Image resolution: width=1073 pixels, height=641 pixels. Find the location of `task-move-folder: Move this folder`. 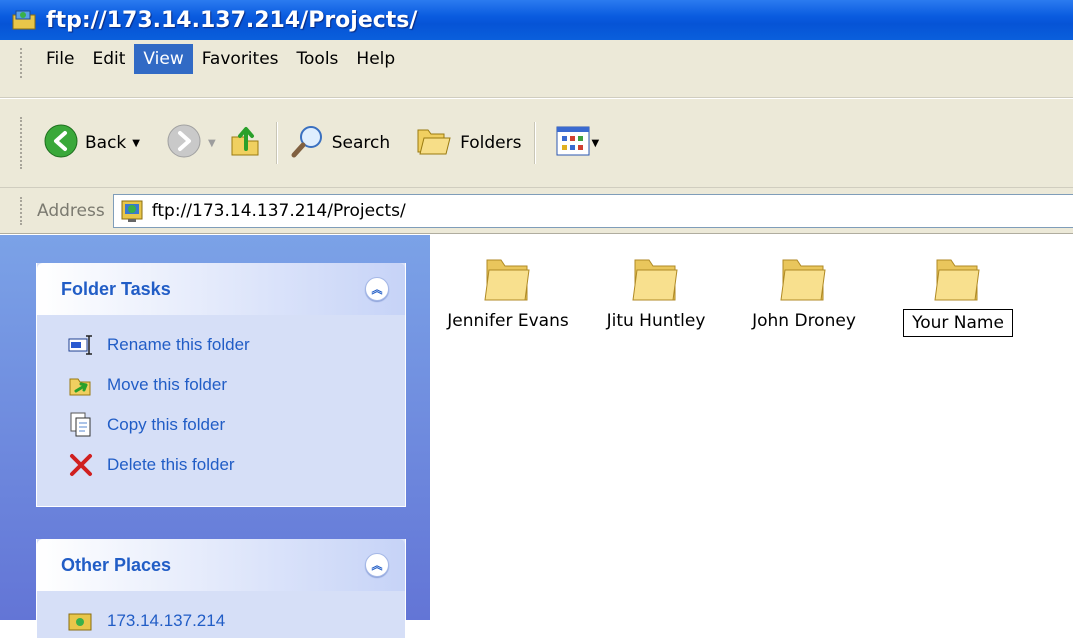

task-move-folder: Move this folder is located at coordinates (221, 385).